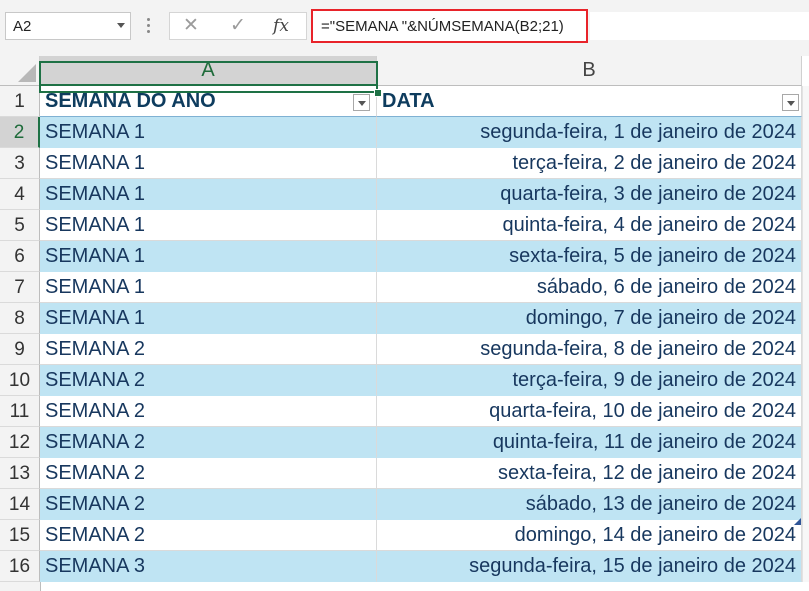  I want to click on formula-bar: A2 ✕ ✓ fx ="SEMANA "&NÚMSEMANA(B2;21), so click(404, 28).